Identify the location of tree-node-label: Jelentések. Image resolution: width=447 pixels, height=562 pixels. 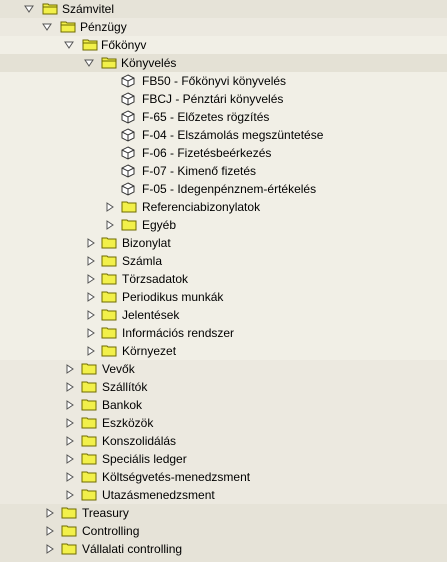
(151, 315).